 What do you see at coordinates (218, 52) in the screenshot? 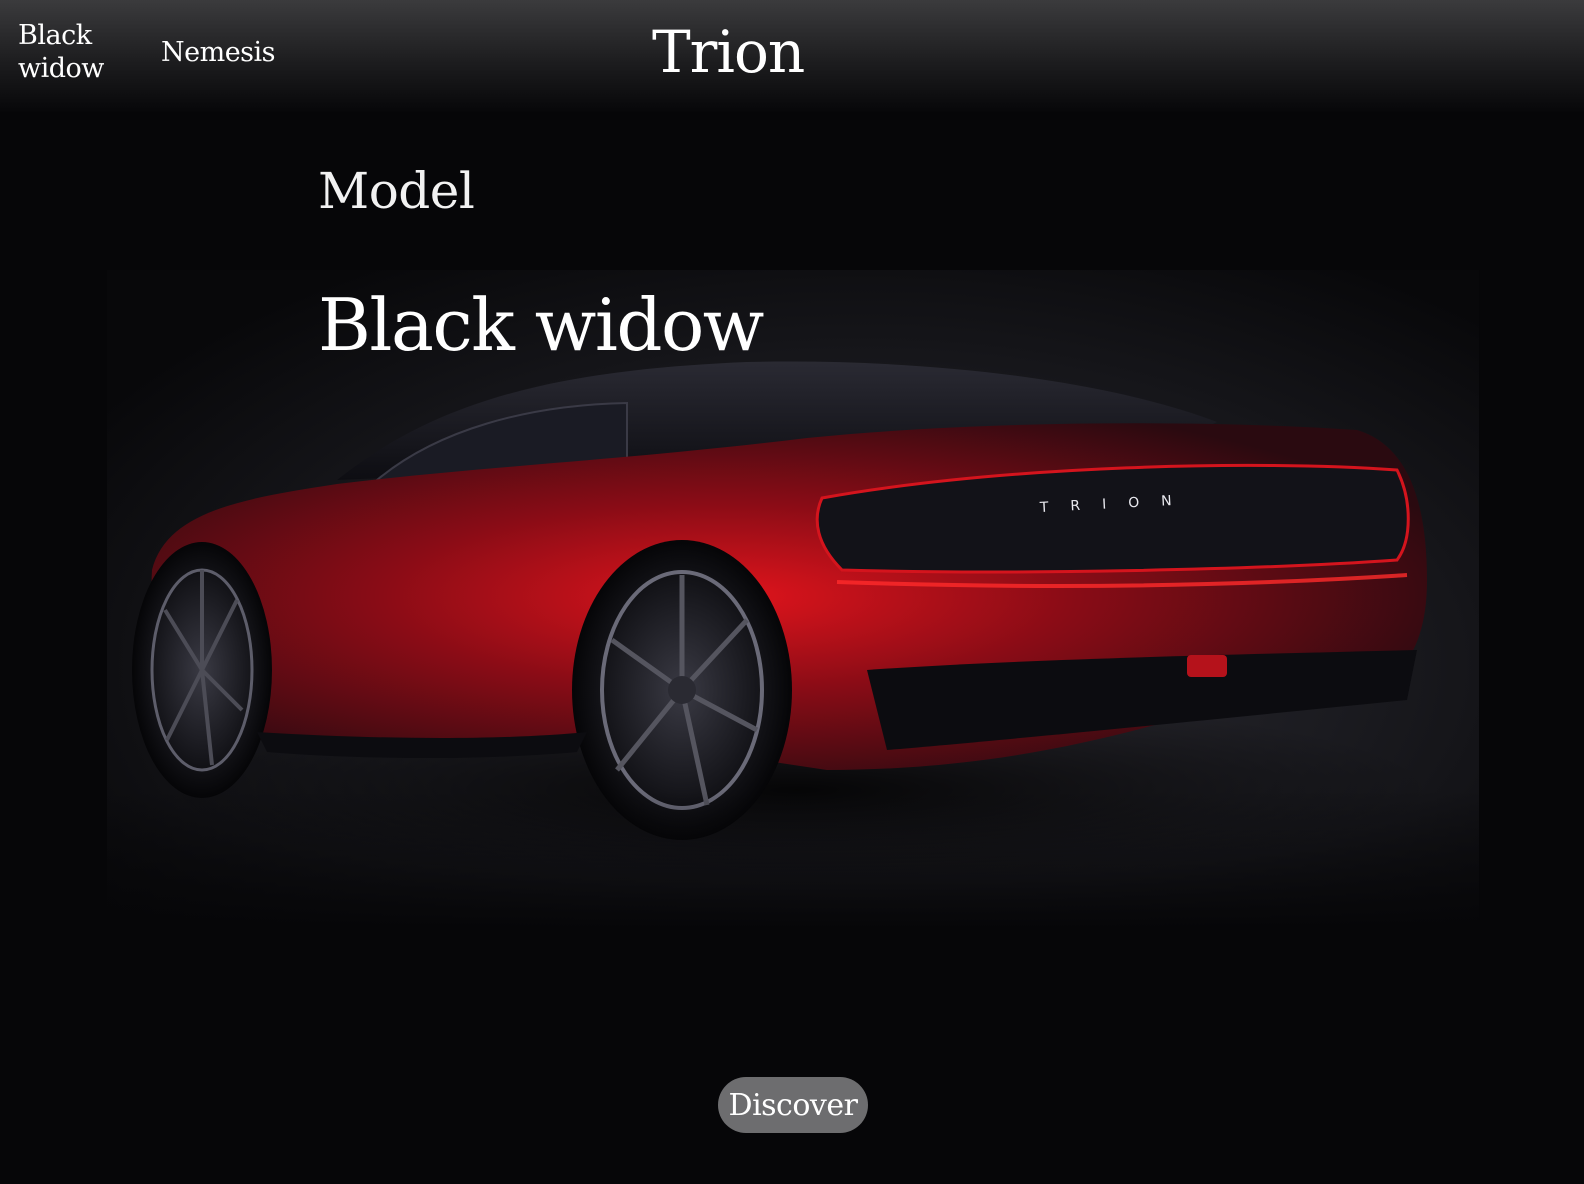
I see `nav-link-nemesis: Nemesis` at bounding box center [218, 52].